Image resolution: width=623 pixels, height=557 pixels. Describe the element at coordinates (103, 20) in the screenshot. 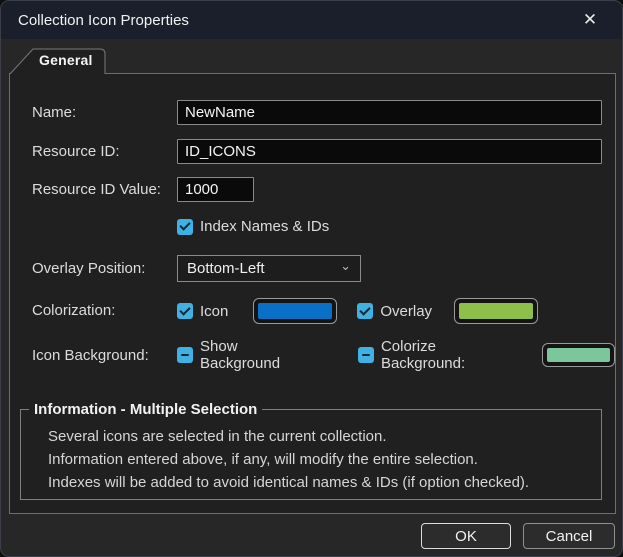

I see `window-title: Collection Icon Properties` at that location.